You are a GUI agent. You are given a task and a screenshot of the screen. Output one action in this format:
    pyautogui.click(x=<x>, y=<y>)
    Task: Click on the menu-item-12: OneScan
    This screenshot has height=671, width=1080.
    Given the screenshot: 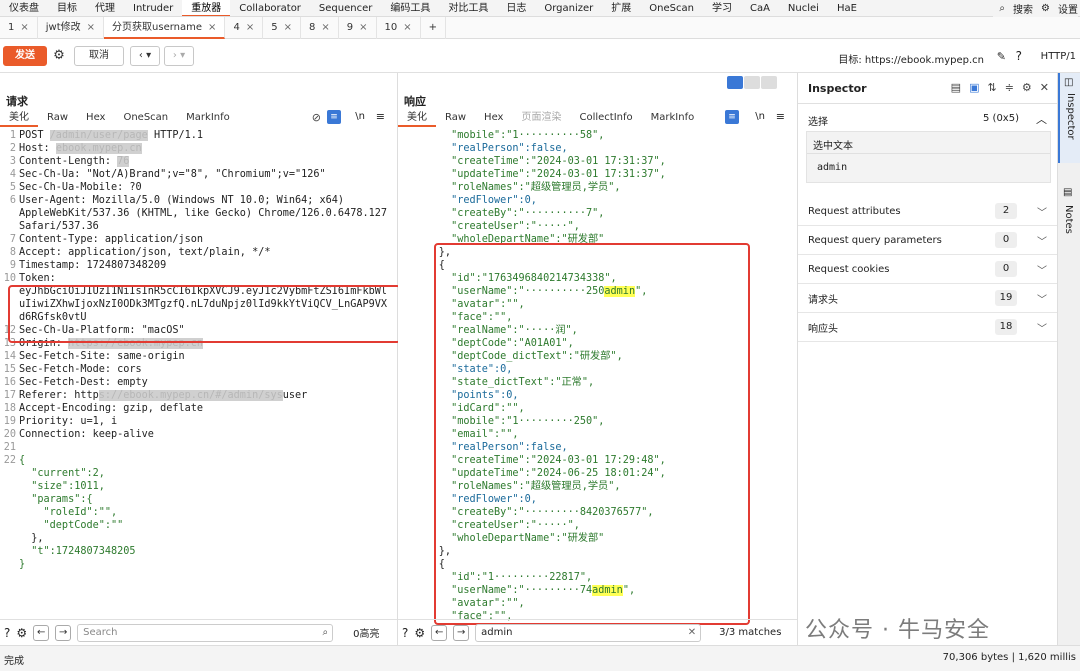 What is the action you would take?
    pyautogui.click(x=671, y=8)
    